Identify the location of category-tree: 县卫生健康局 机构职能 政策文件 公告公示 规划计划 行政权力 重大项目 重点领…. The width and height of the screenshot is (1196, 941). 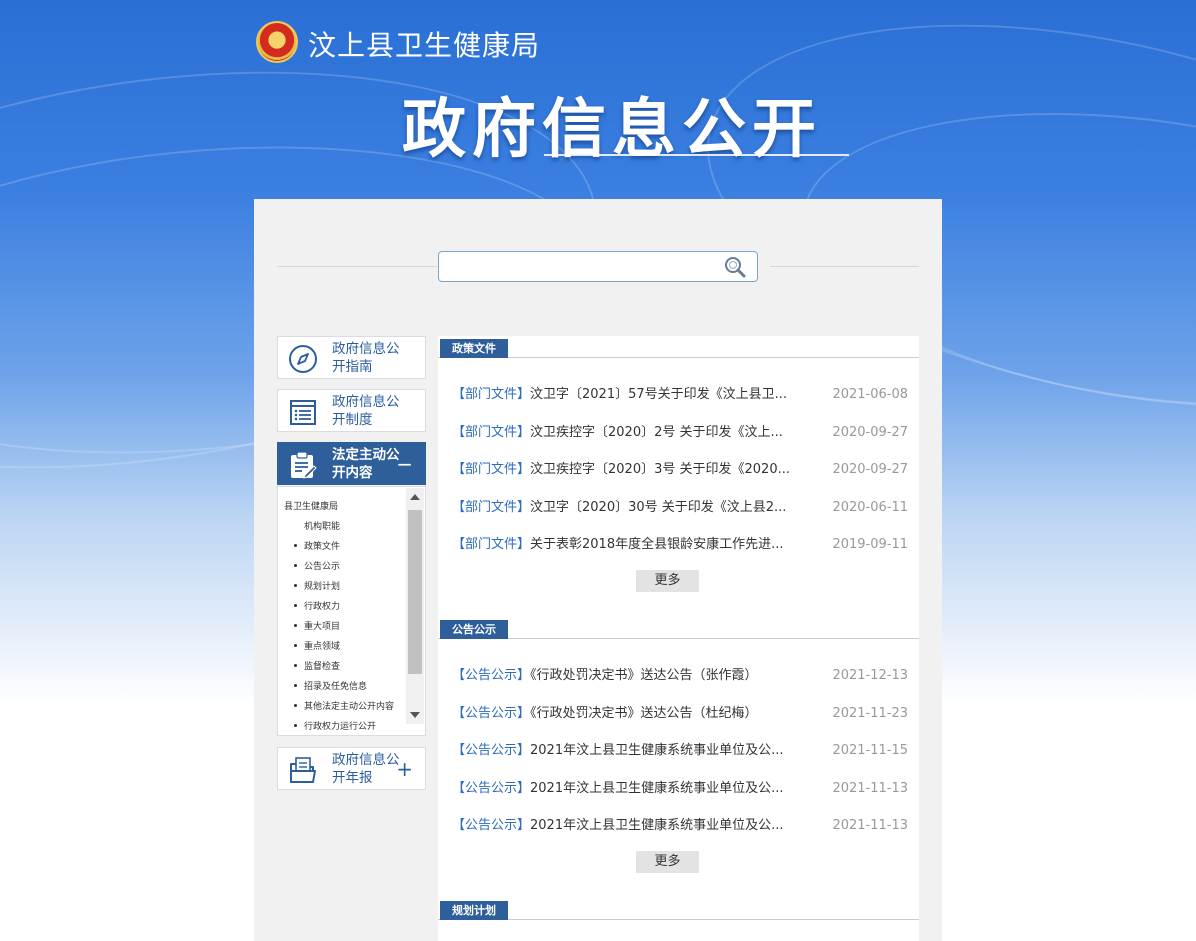
(351, 611).